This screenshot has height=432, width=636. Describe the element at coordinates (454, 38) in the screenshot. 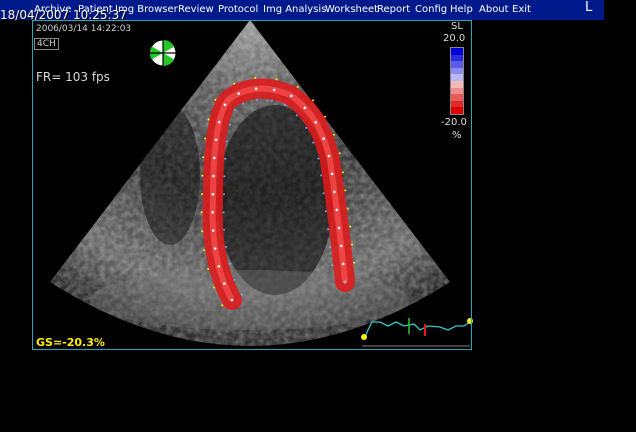

I see `scale-max: 20.0` at that location.